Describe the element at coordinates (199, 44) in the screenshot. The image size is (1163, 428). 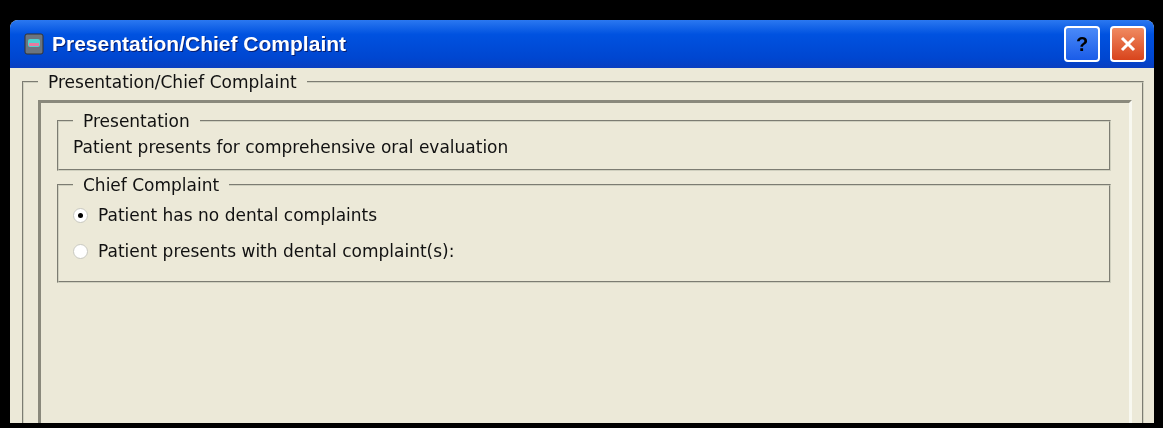
I see `window-title: Presentation/Chief Complaint` at that location.